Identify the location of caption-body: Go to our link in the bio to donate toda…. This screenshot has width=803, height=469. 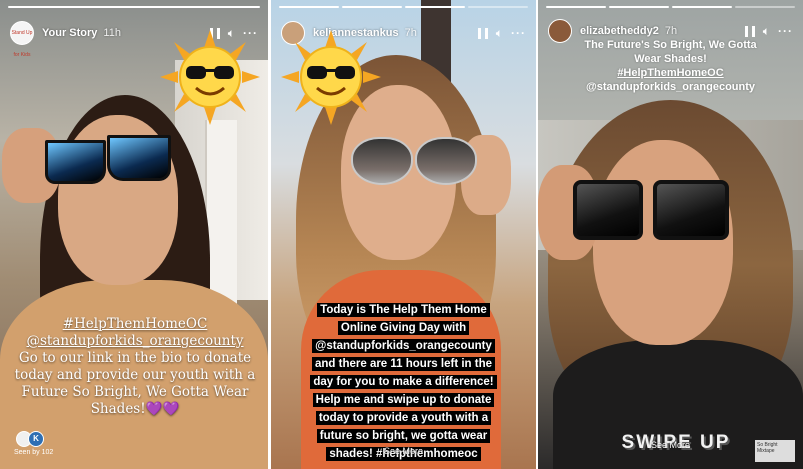
(135, 383).